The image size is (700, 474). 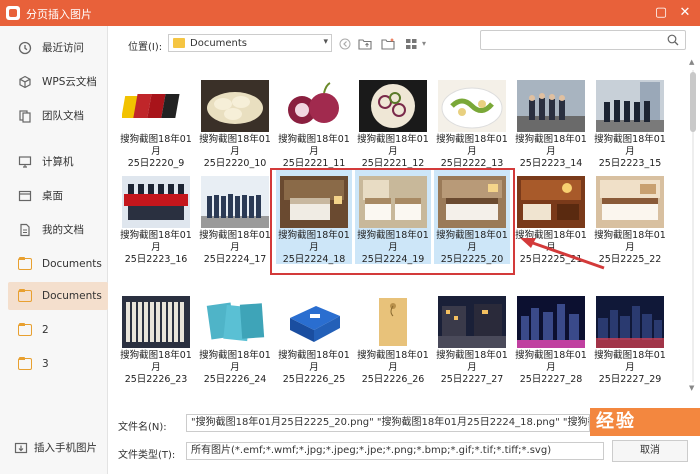 What do you see at coordinates (58, 196) in the screenshot?
I see `sidebar-item-desktop: 桌面` at bounding box center [58, 196].